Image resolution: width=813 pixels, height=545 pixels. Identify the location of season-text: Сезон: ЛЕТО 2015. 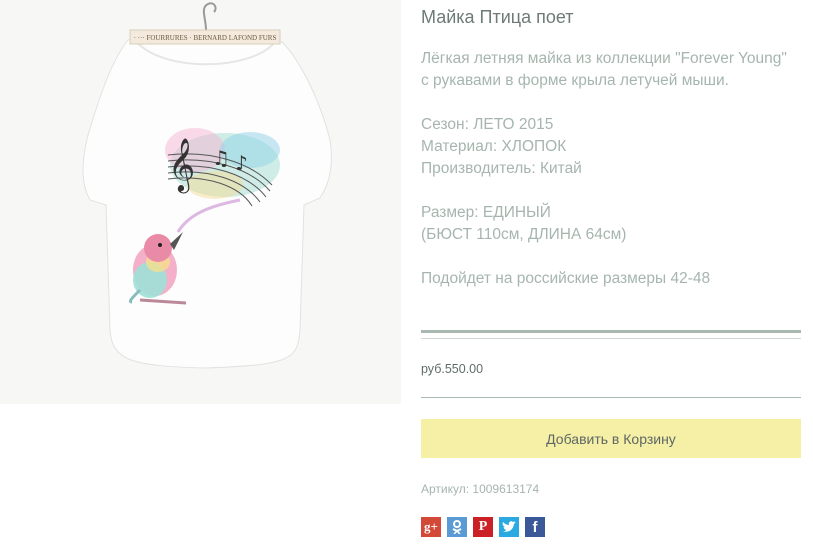
(487, 124).